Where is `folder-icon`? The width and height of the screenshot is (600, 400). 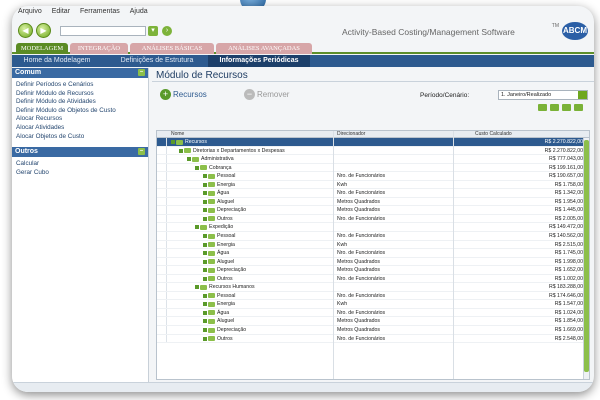 folder-icon is located at coordinates (211, 202).